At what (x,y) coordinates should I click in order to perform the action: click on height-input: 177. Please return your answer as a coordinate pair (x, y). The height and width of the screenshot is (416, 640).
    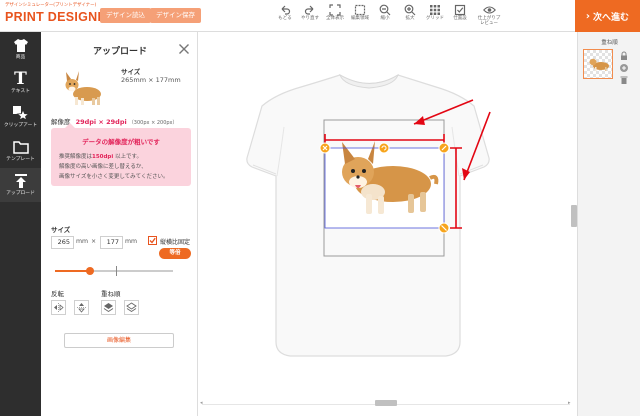
    Looking at the image, I should click on (111, 242).